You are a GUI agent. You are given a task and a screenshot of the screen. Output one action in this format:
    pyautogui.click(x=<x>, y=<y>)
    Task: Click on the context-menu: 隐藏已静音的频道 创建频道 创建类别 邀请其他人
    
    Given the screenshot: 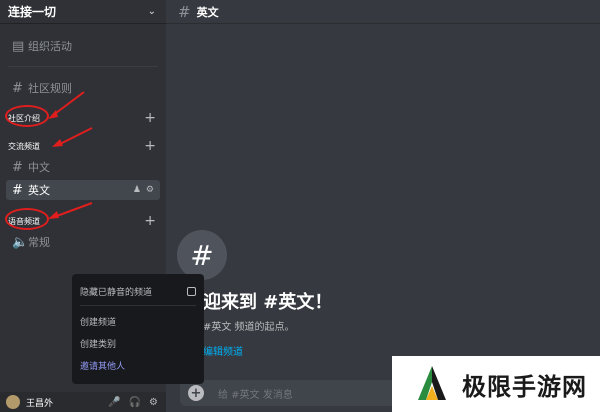 What is the action you would take?
    pyautogui.click(x=138, y=329)
    